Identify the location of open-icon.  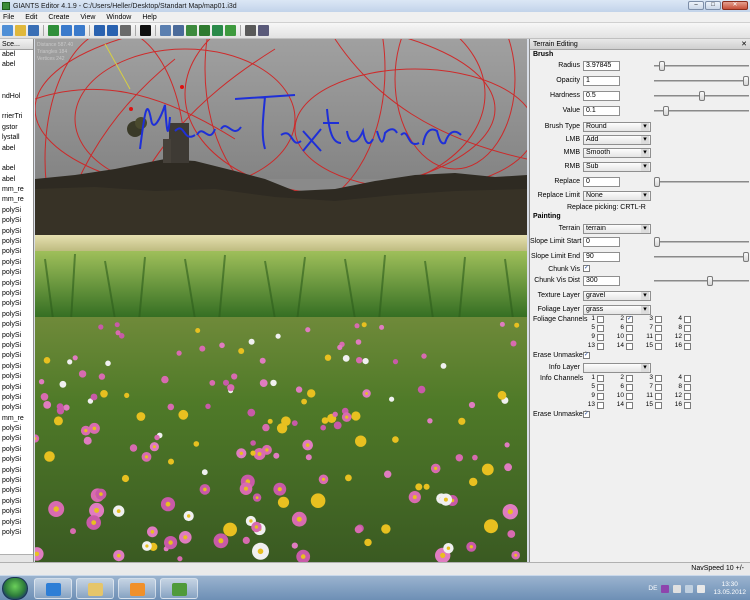
(20, 30).